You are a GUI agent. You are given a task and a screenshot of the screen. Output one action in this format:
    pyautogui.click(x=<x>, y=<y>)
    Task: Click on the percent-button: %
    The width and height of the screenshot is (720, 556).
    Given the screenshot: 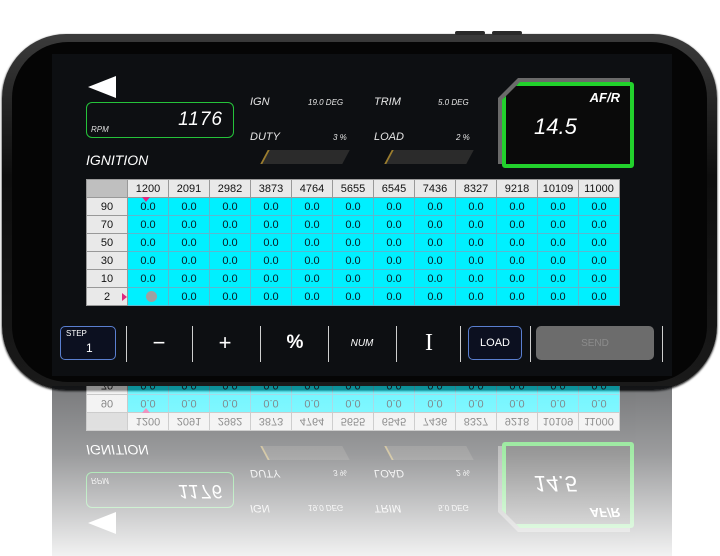 What is the action you would take?
    pyautogui.click(x=295, y=343)
    